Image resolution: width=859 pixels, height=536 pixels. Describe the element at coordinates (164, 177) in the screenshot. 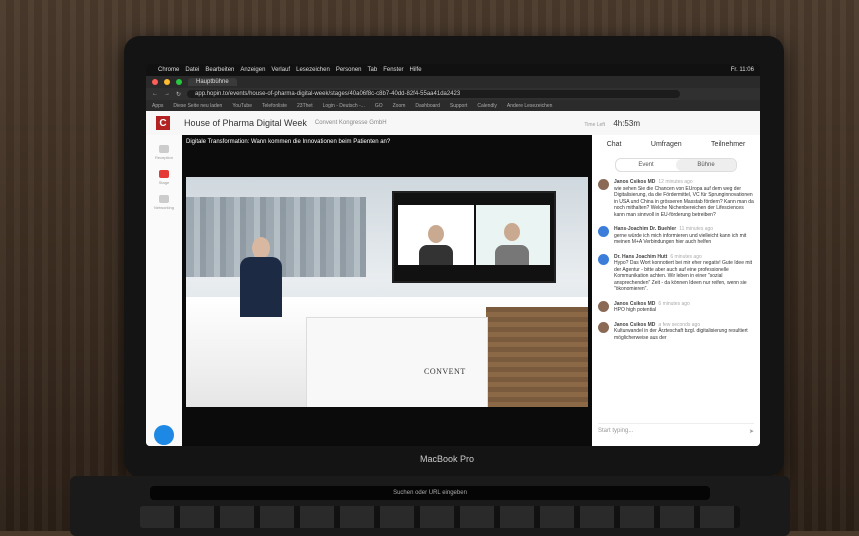

I see `nav-stage: Stage` at that location.